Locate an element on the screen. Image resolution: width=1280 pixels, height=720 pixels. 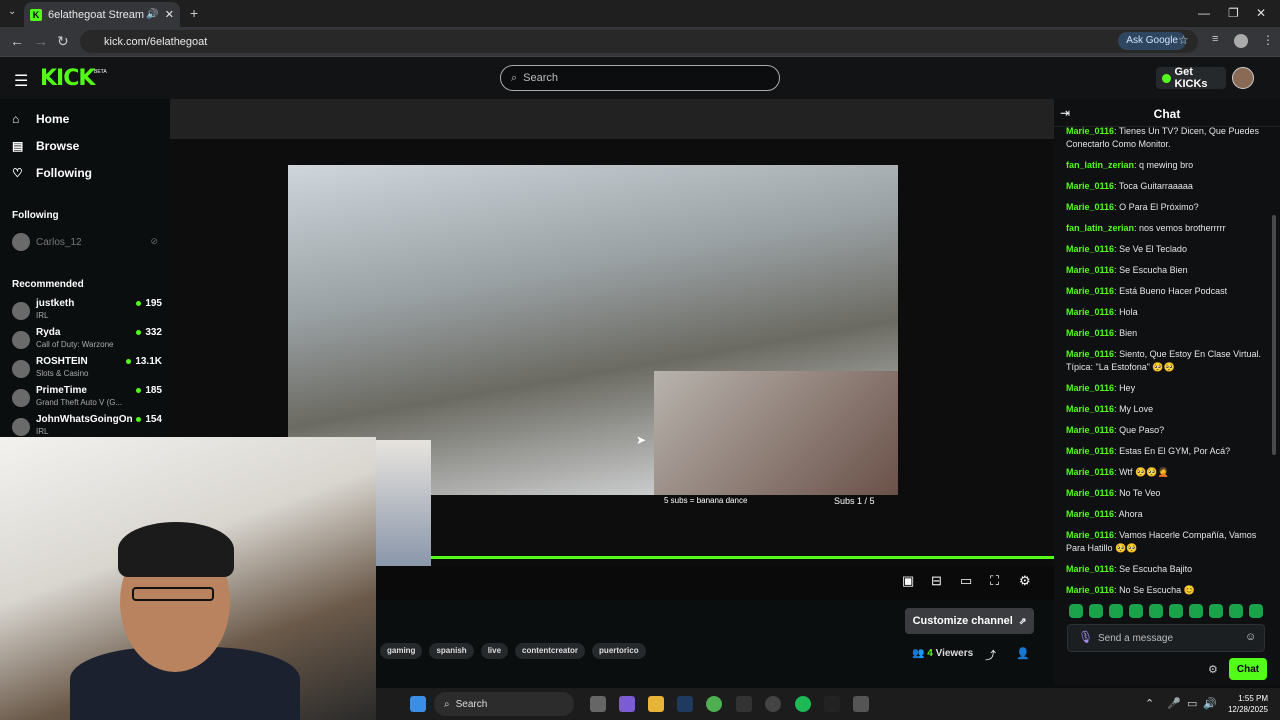
search-input: ⌕ Search is located at coordinates (640, 78).